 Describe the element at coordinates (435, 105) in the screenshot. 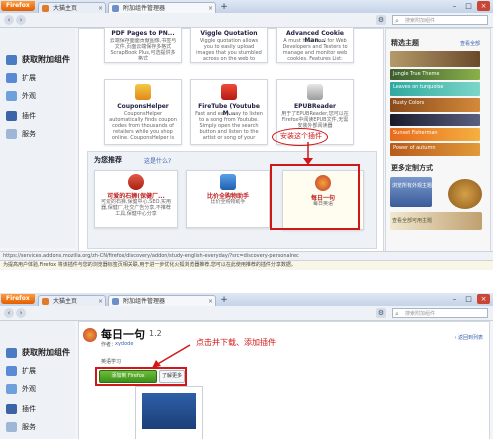

I see `theme-preview: Rusty Colors` at that location.